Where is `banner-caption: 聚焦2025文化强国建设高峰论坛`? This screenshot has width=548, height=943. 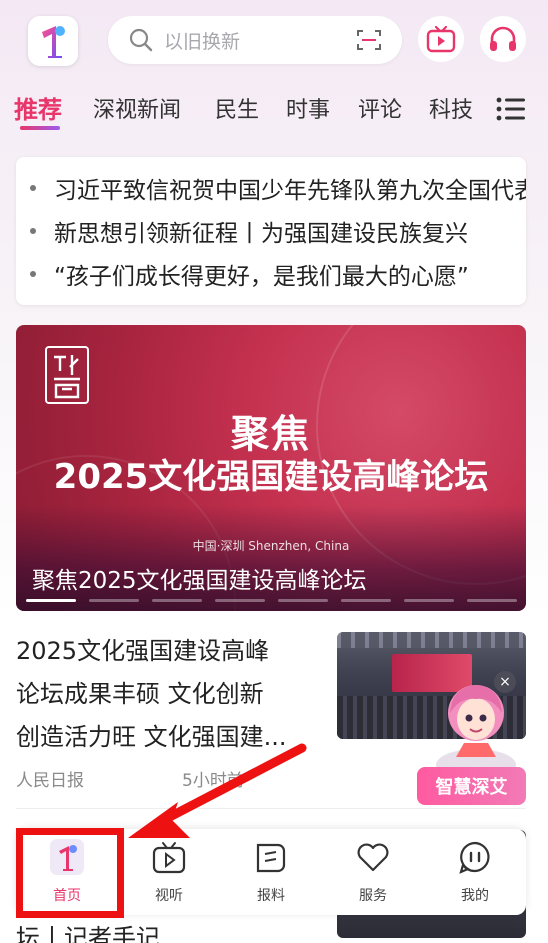 banner-caption: 聚焦2025文化强国建设高峰论坛 is located at coordinates (199, 581).